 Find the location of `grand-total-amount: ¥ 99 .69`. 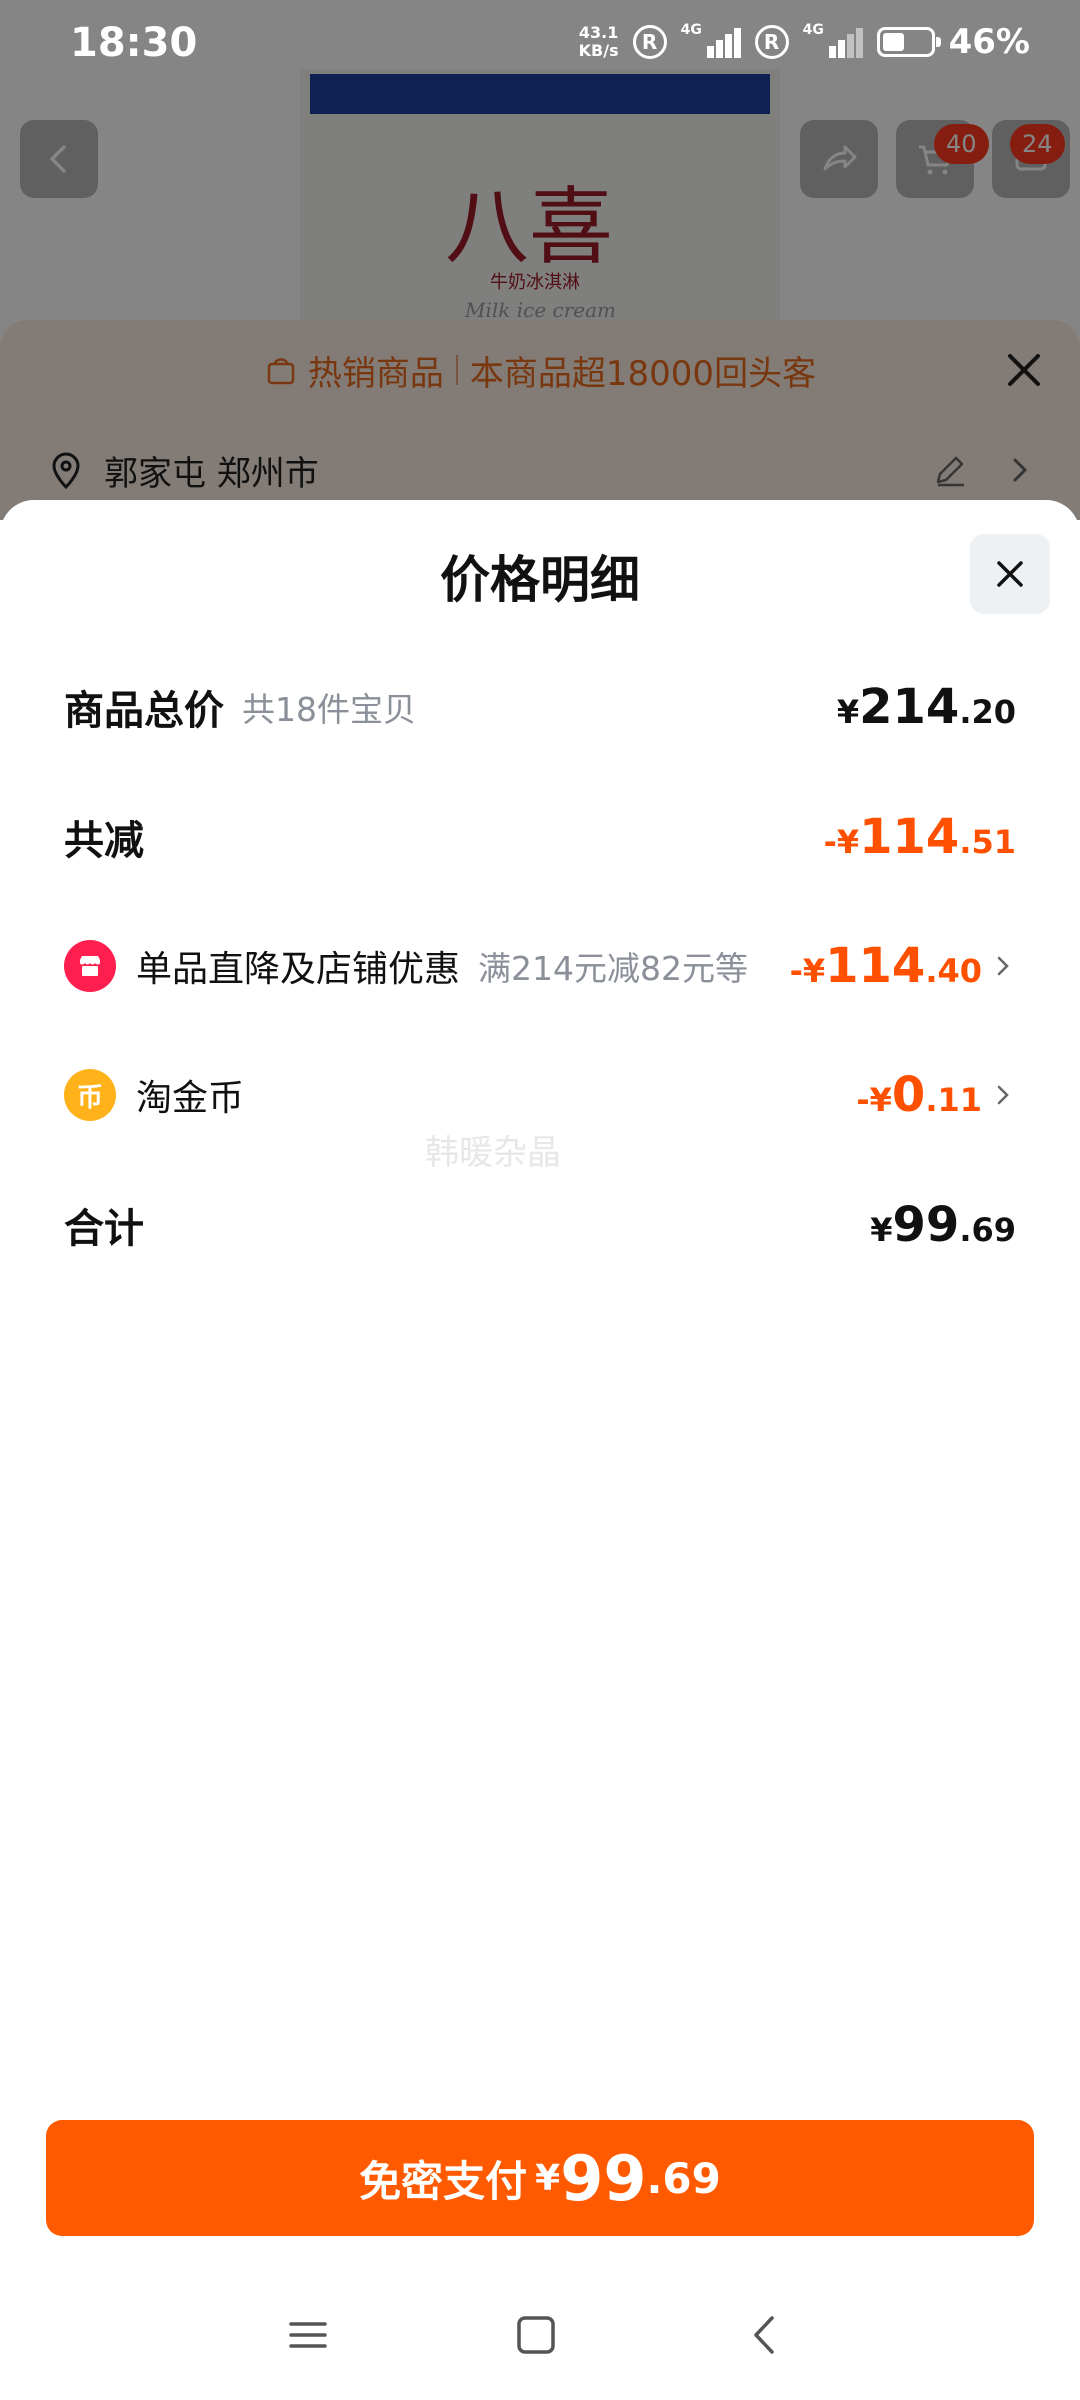

grand-total-amount: ¥ 99 .69 is located at coordinates (943, 1225).